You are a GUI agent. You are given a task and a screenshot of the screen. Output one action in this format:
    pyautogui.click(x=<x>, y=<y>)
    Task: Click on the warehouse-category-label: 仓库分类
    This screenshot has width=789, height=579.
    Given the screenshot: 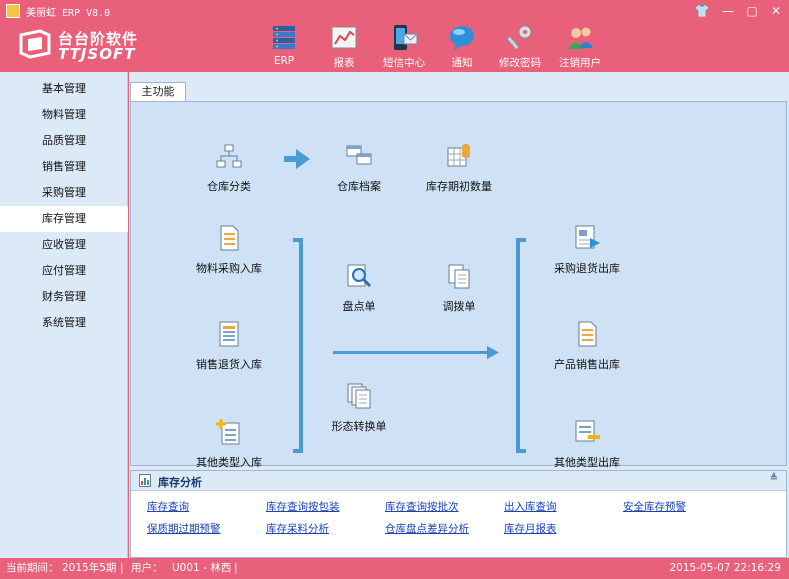 What is the action you would take?
    pyautogui.click(x=229, y=186)
    